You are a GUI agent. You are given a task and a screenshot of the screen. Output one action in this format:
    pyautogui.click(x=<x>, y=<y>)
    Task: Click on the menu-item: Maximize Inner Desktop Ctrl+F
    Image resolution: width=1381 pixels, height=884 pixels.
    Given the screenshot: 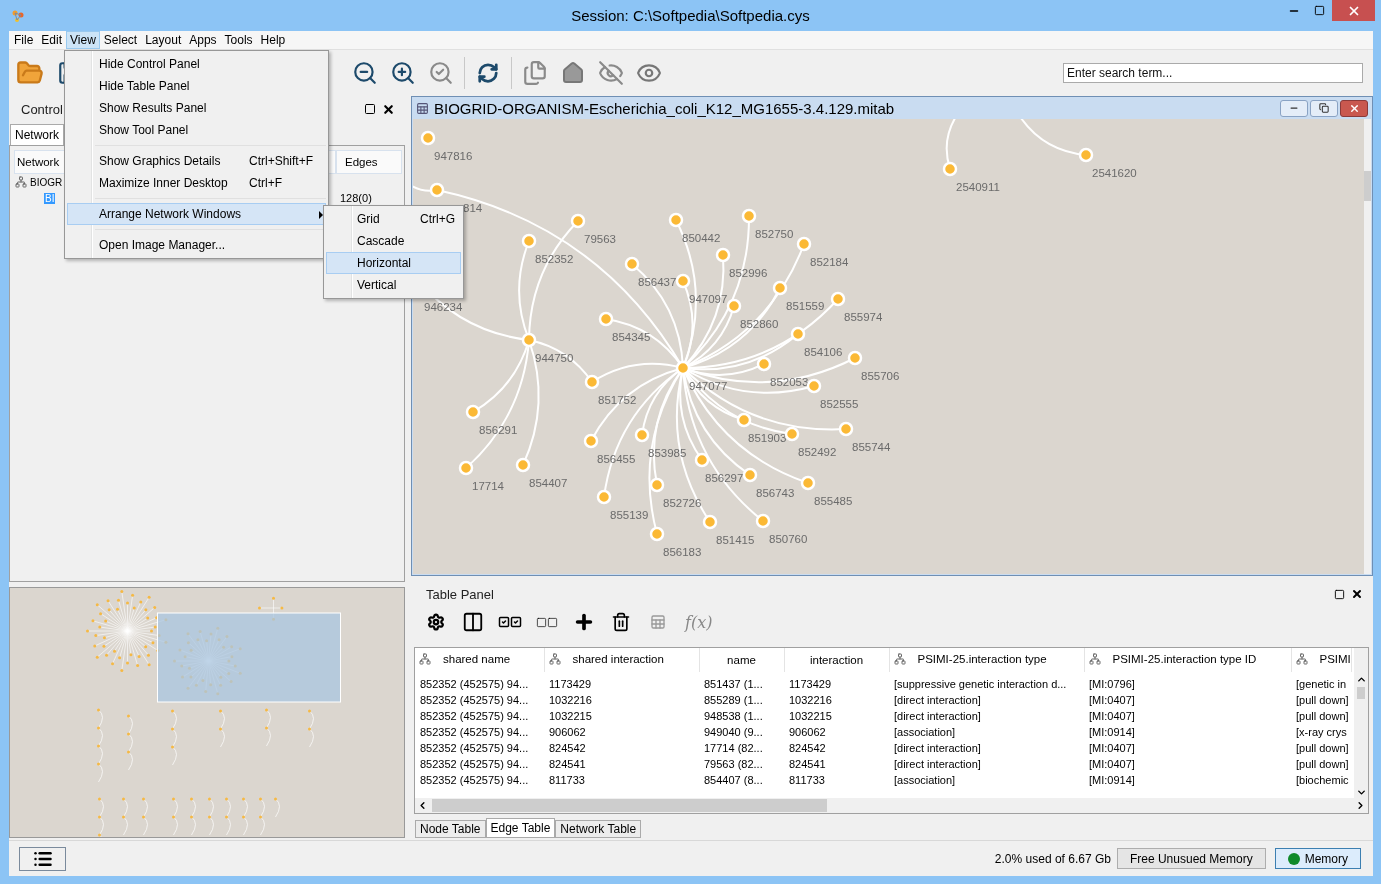 What is the action you would take?
    pyautogui.click(x=196, y=183)
    